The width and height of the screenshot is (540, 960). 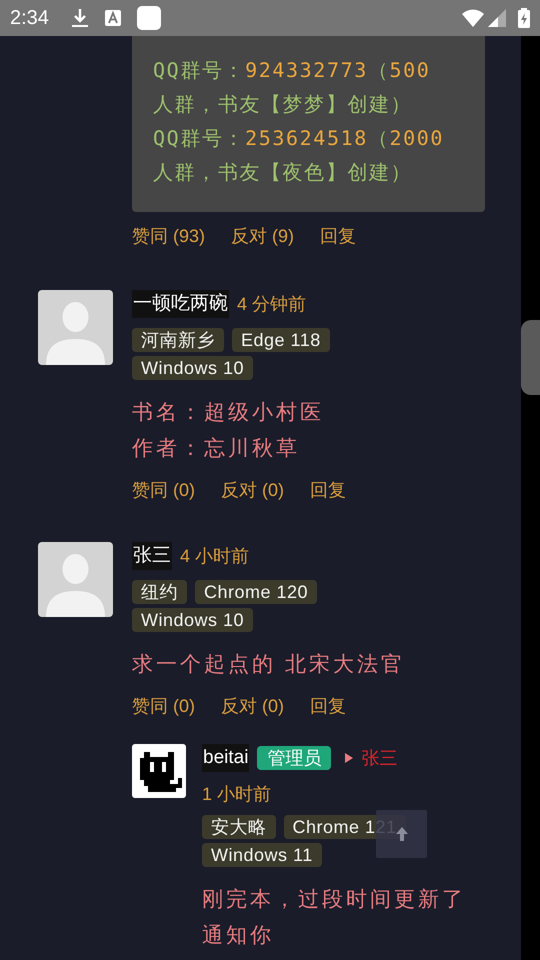 I want to click on scrollbar-thumb, so click(x=530, y=357).